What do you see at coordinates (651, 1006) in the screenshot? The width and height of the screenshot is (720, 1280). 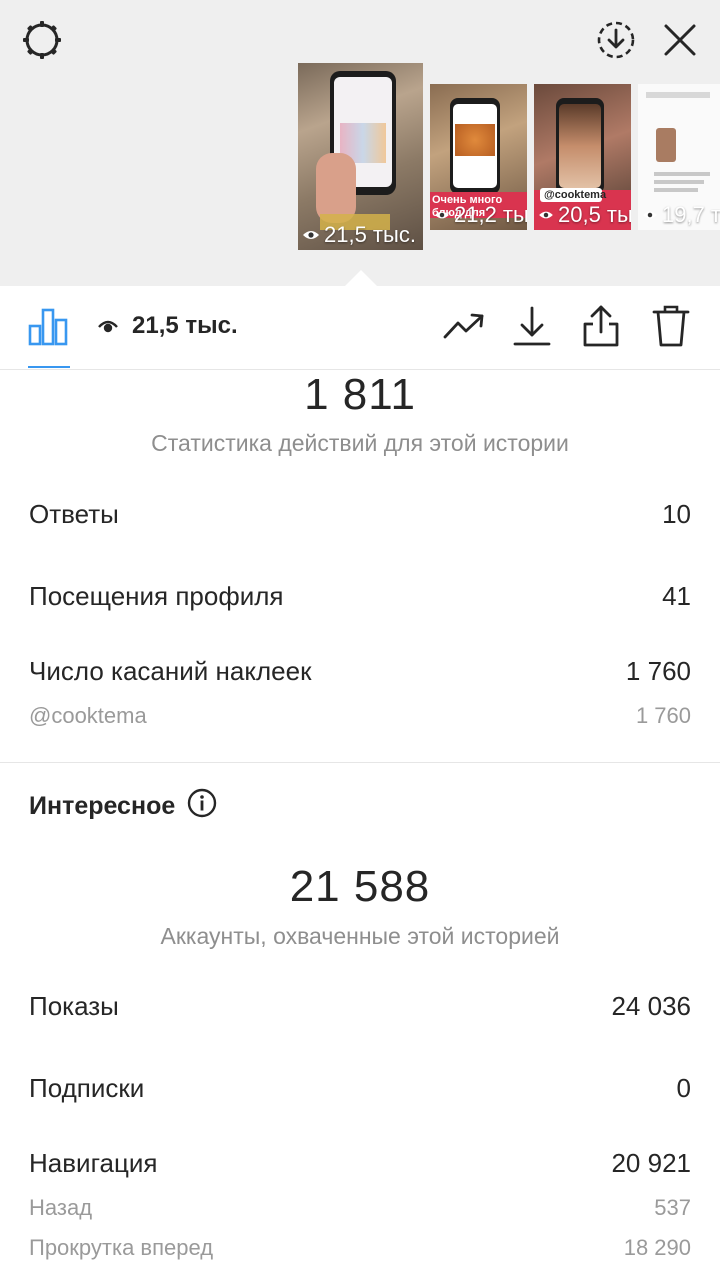 I see `stat-value: 24 036` at bounding box center [651, 1006].